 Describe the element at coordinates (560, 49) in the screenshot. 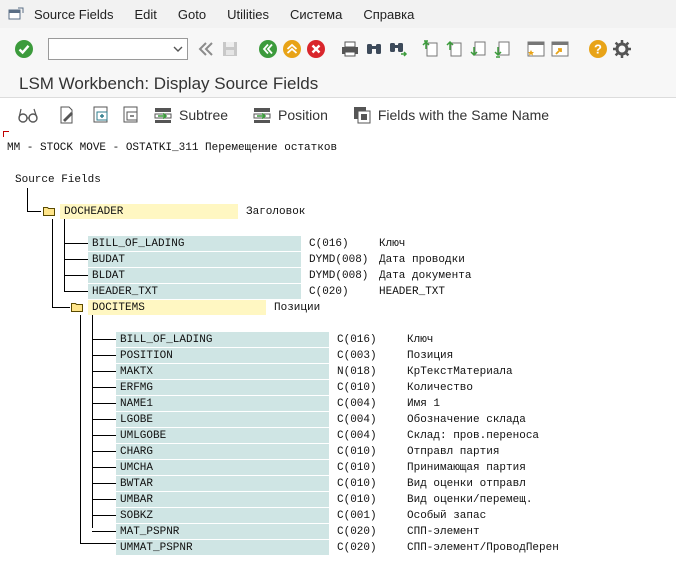

I see `shortcut-icon` at that location.